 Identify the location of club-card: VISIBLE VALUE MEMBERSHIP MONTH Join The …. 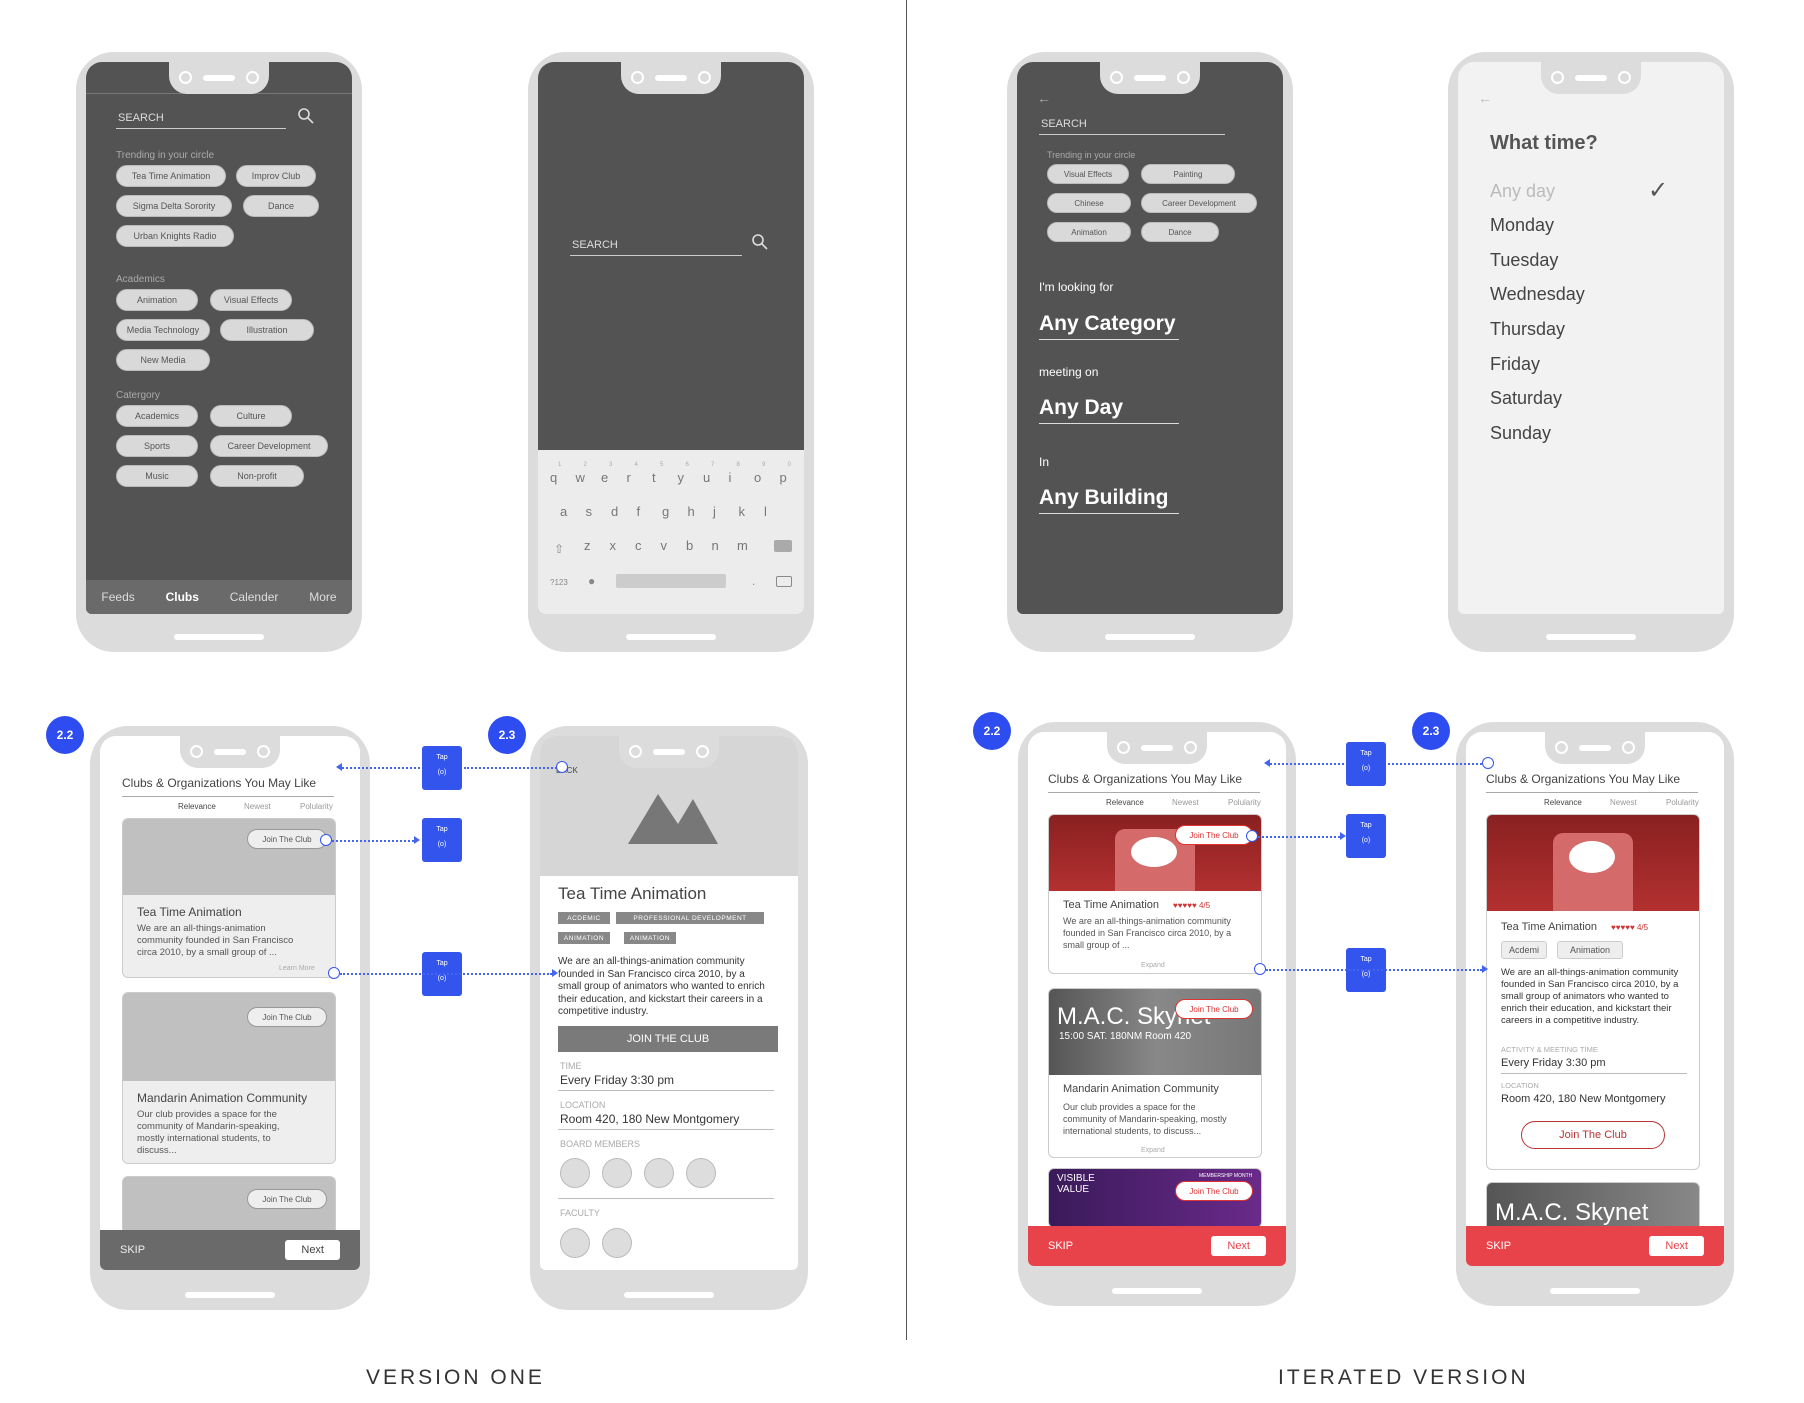
(1155, 1198).